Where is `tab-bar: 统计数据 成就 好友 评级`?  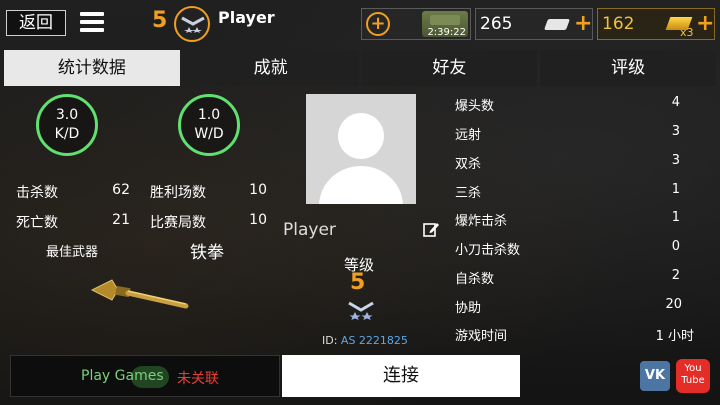
tab-bar: 统计数据 成就 好友 评级 is located at coordinates (360, 68).